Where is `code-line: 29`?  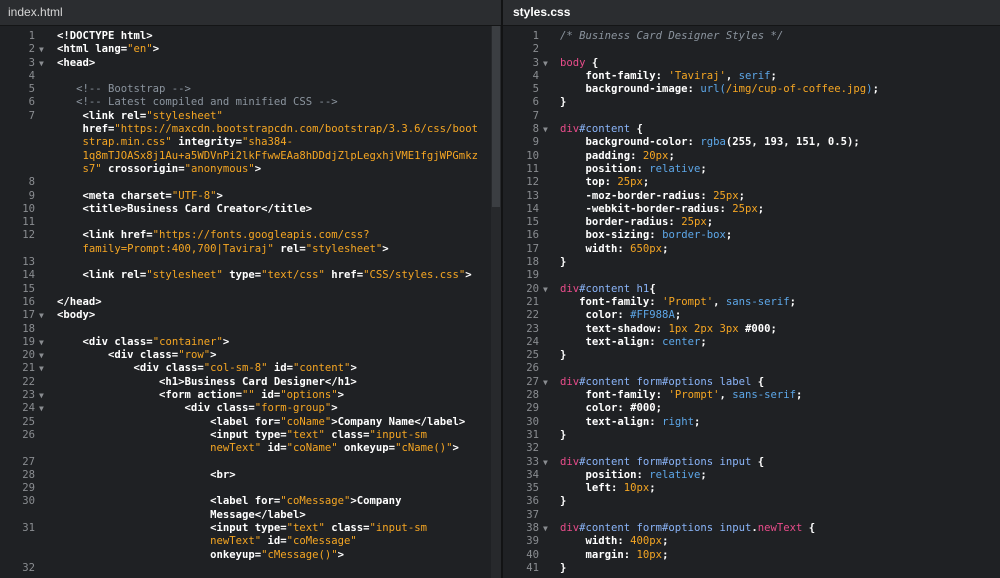
code-line: 29 is located at coordinates (250, 488).